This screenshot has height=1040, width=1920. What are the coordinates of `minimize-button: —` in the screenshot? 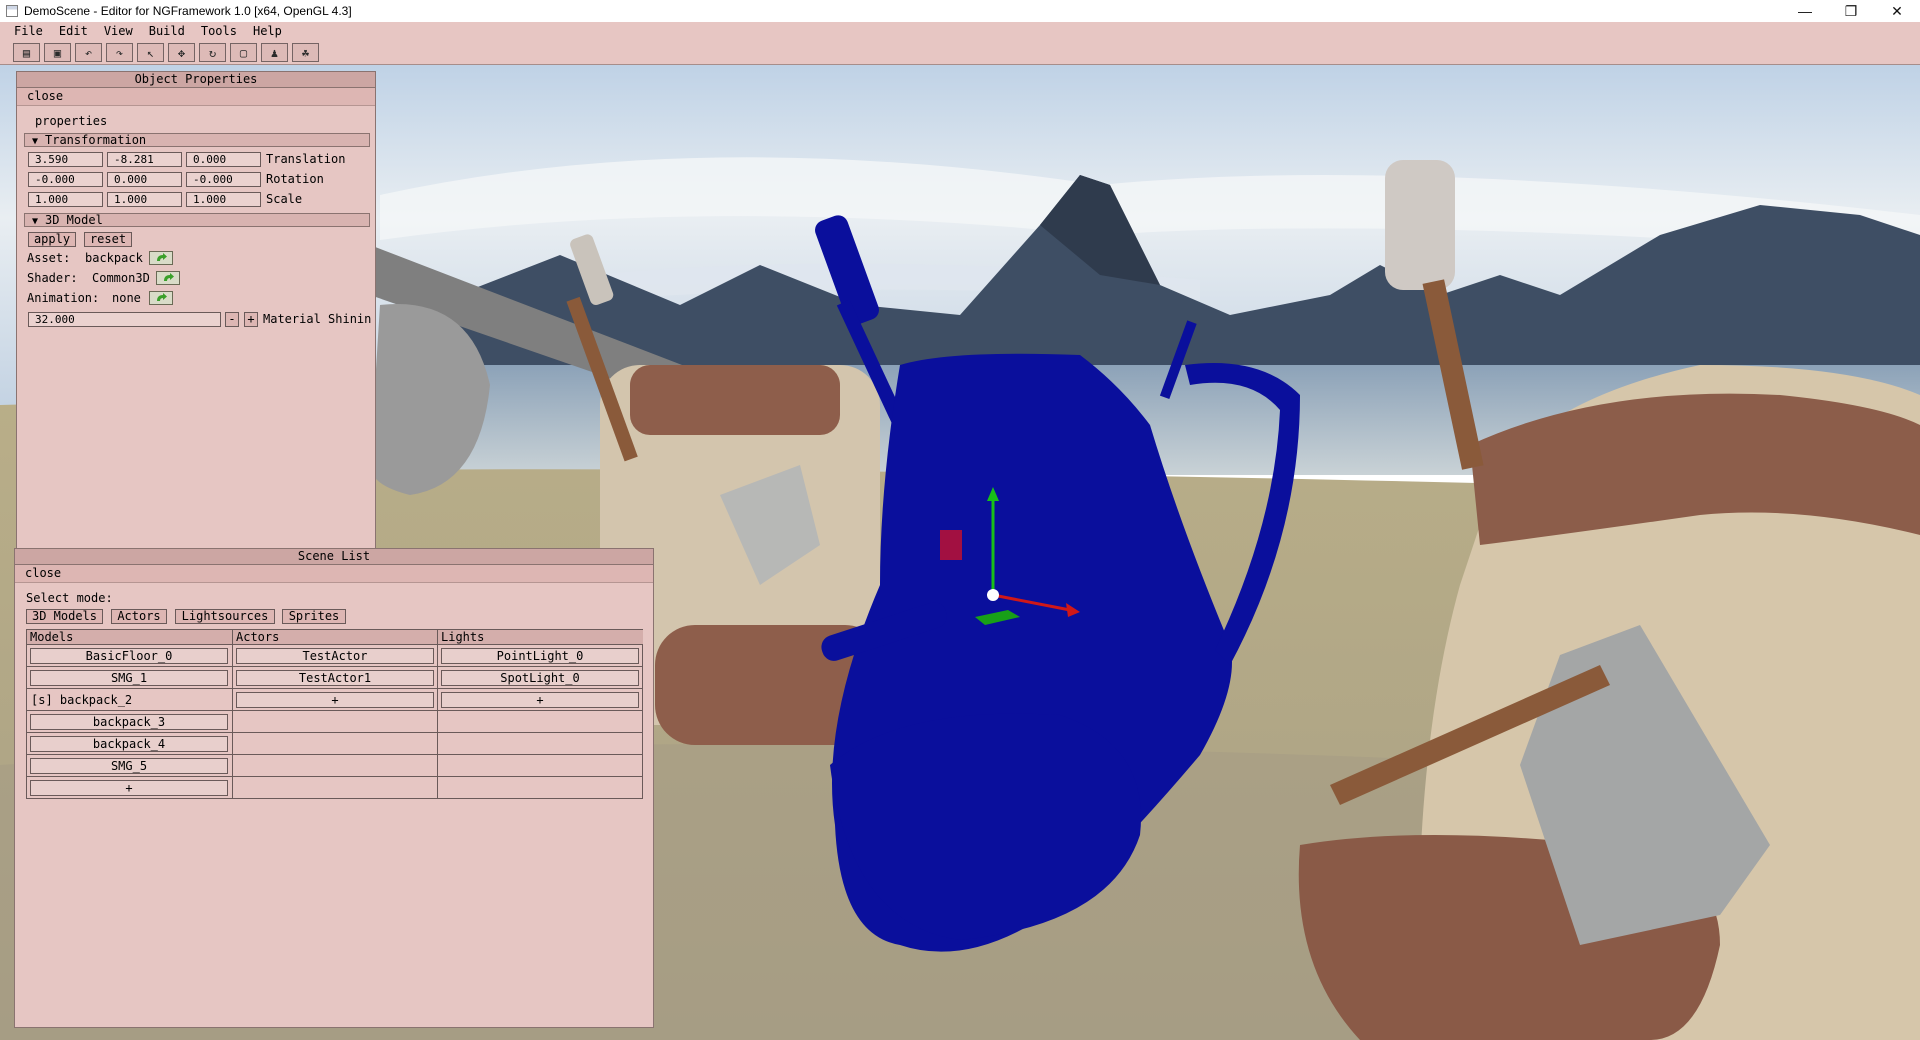 It's located at (1805, 11).